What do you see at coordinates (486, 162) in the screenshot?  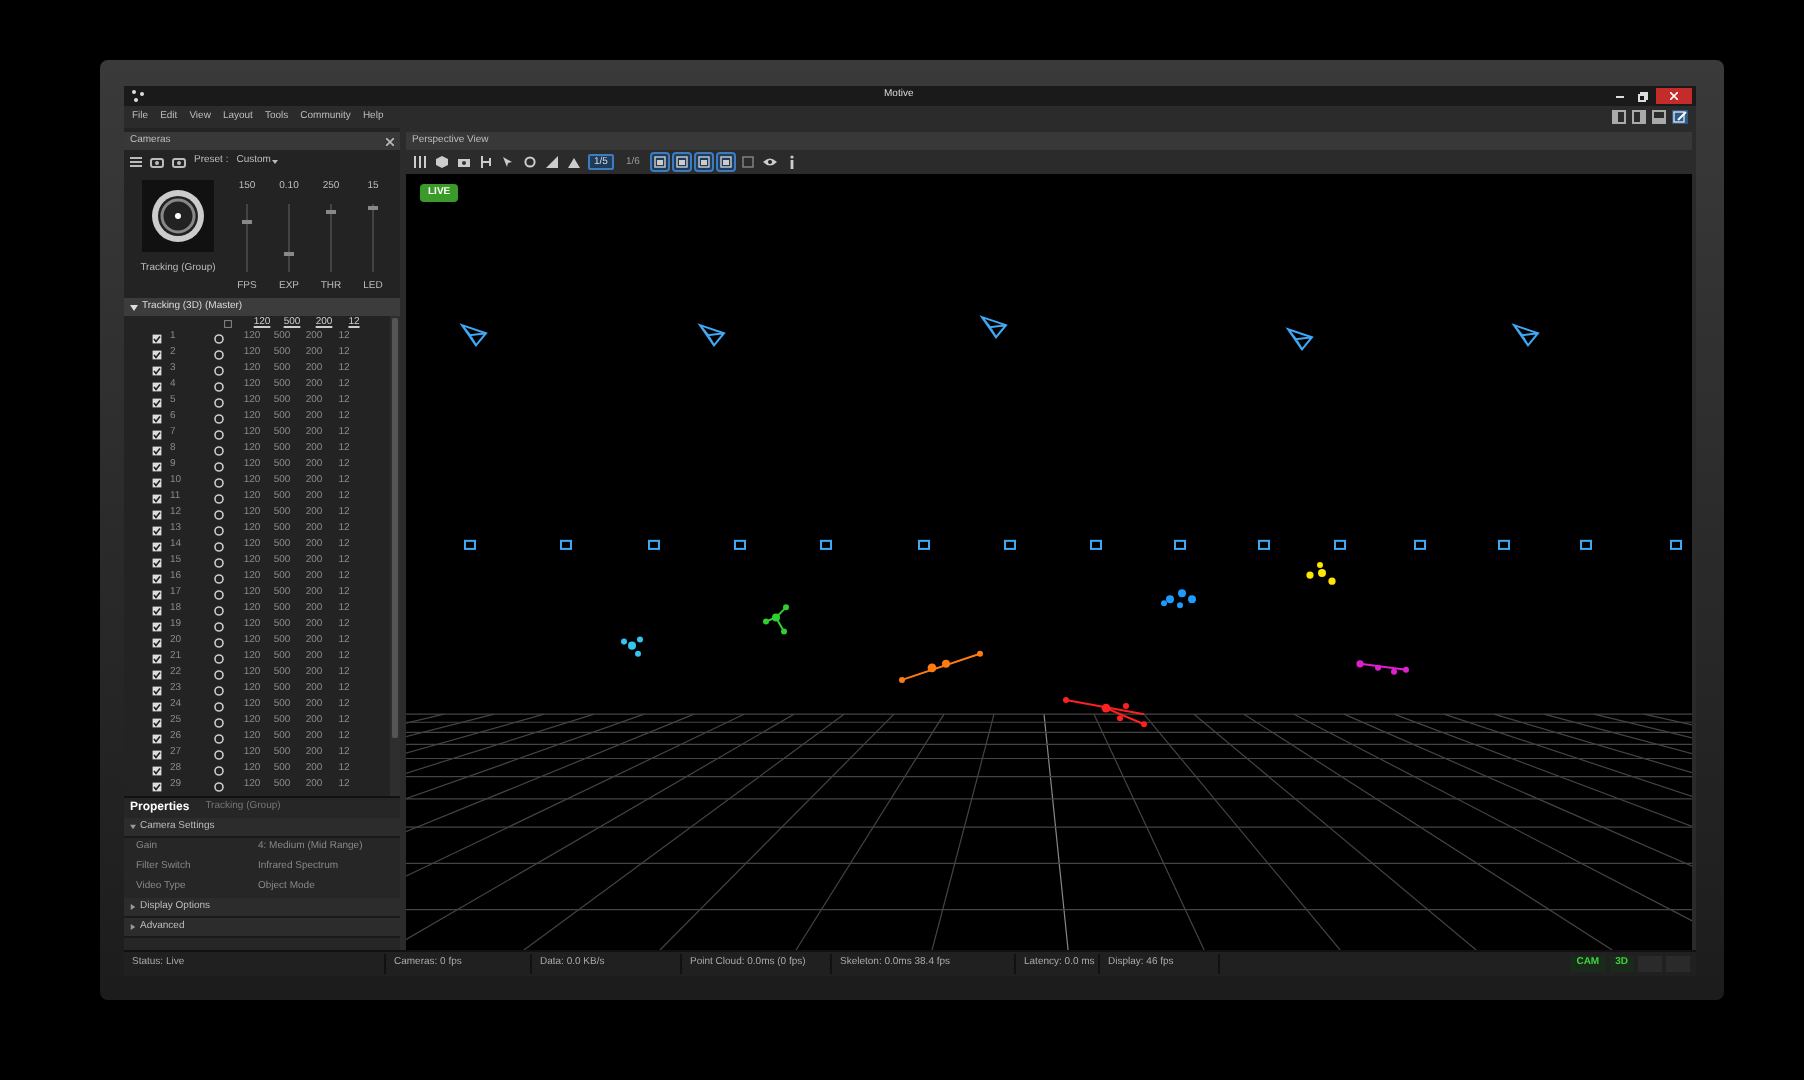 I see `tree-icon` at bounding box center [486, 162].